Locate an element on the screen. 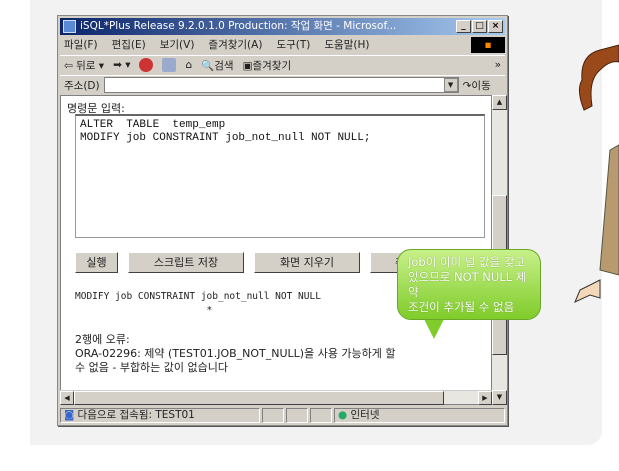 Image resolution: width=619 pixels, height=471 pixels. globe-icon: ● is located at coordinates (344, 415).